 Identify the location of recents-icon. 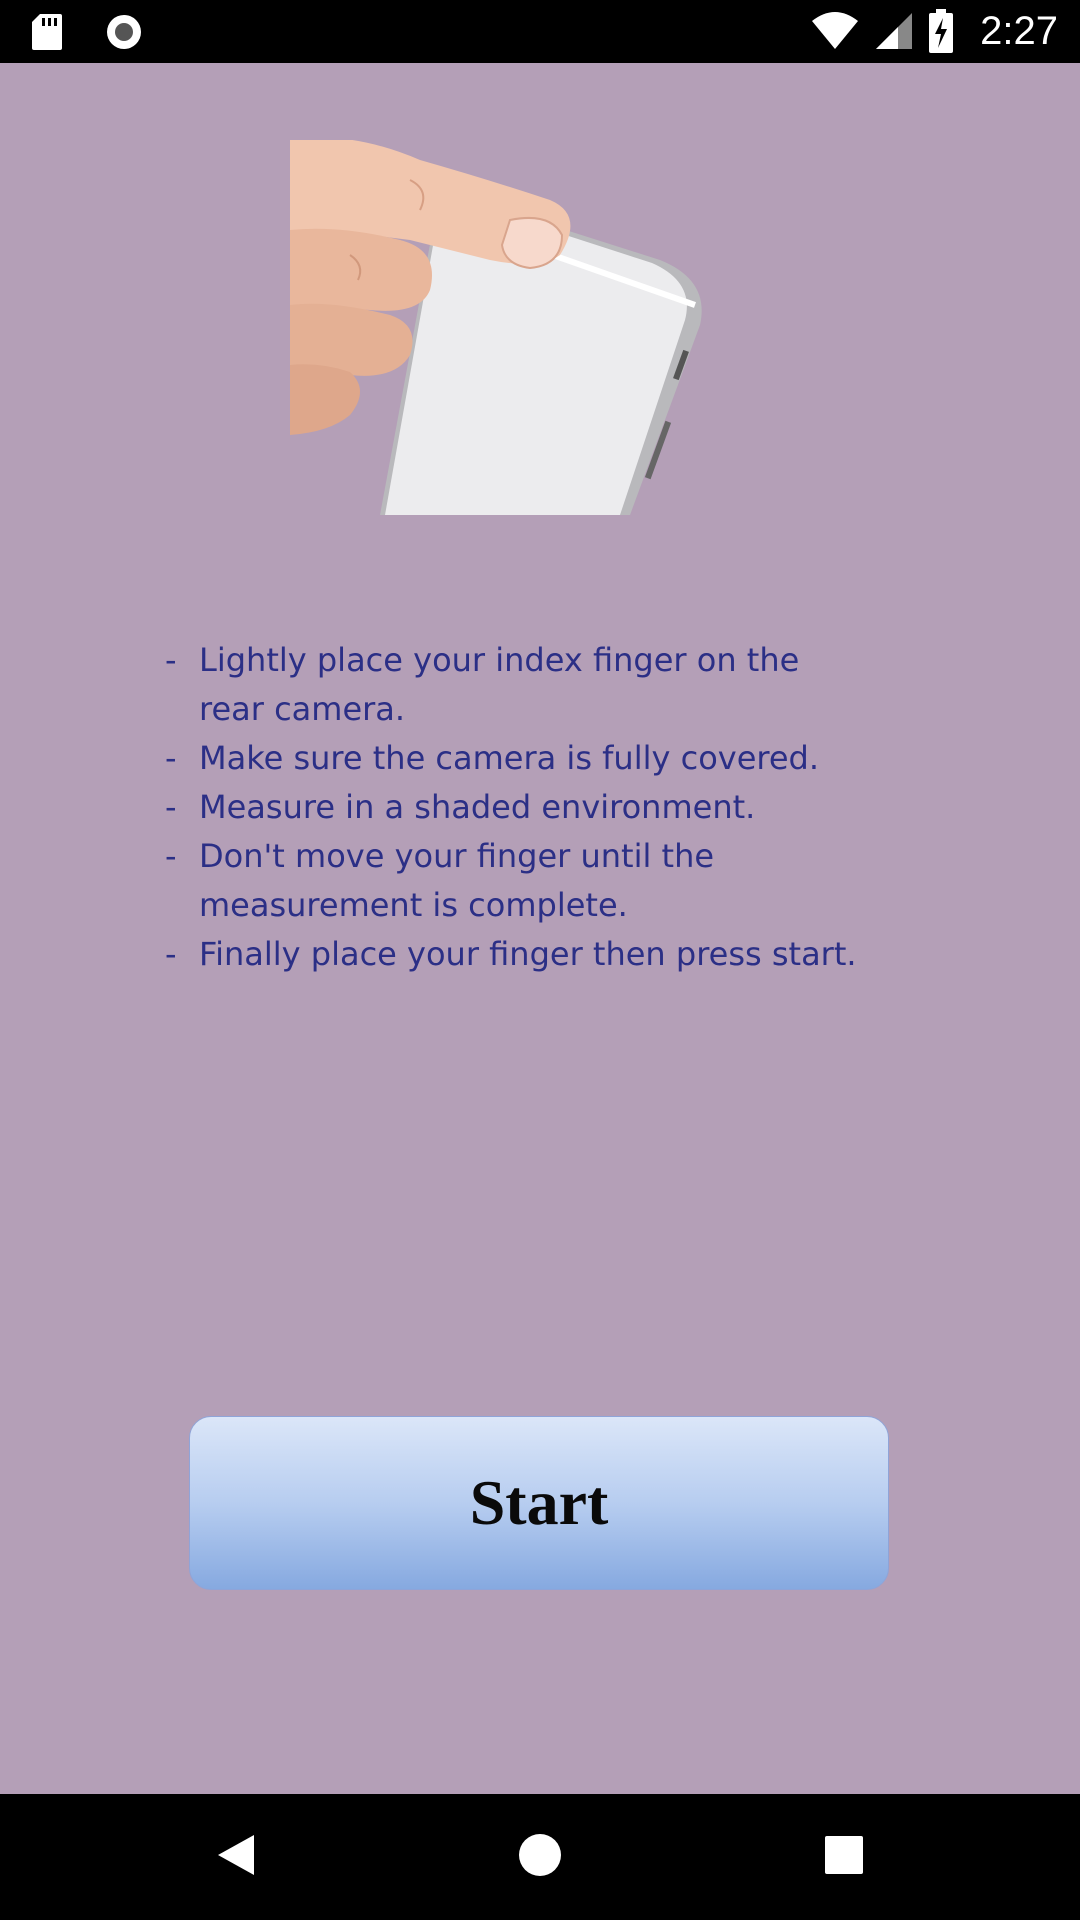
(844, 1857).